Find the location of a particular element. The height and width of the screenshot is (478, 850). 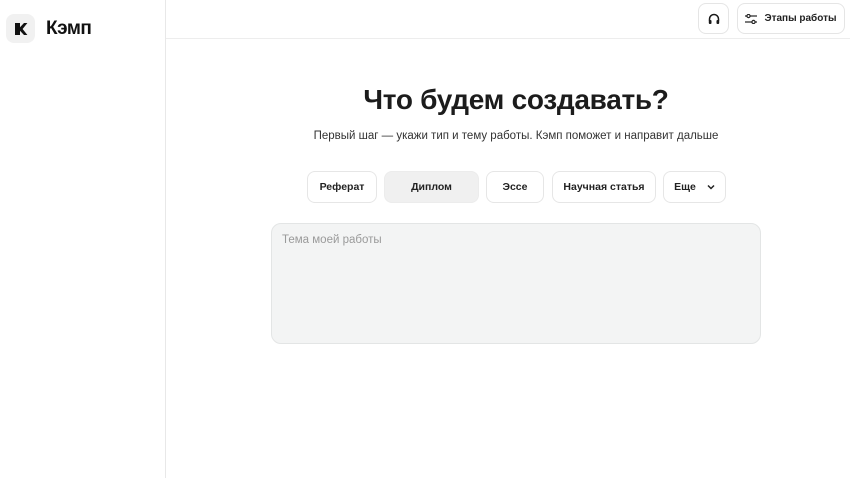

type-option-label: Эссе is located at coordinates (515, 187).